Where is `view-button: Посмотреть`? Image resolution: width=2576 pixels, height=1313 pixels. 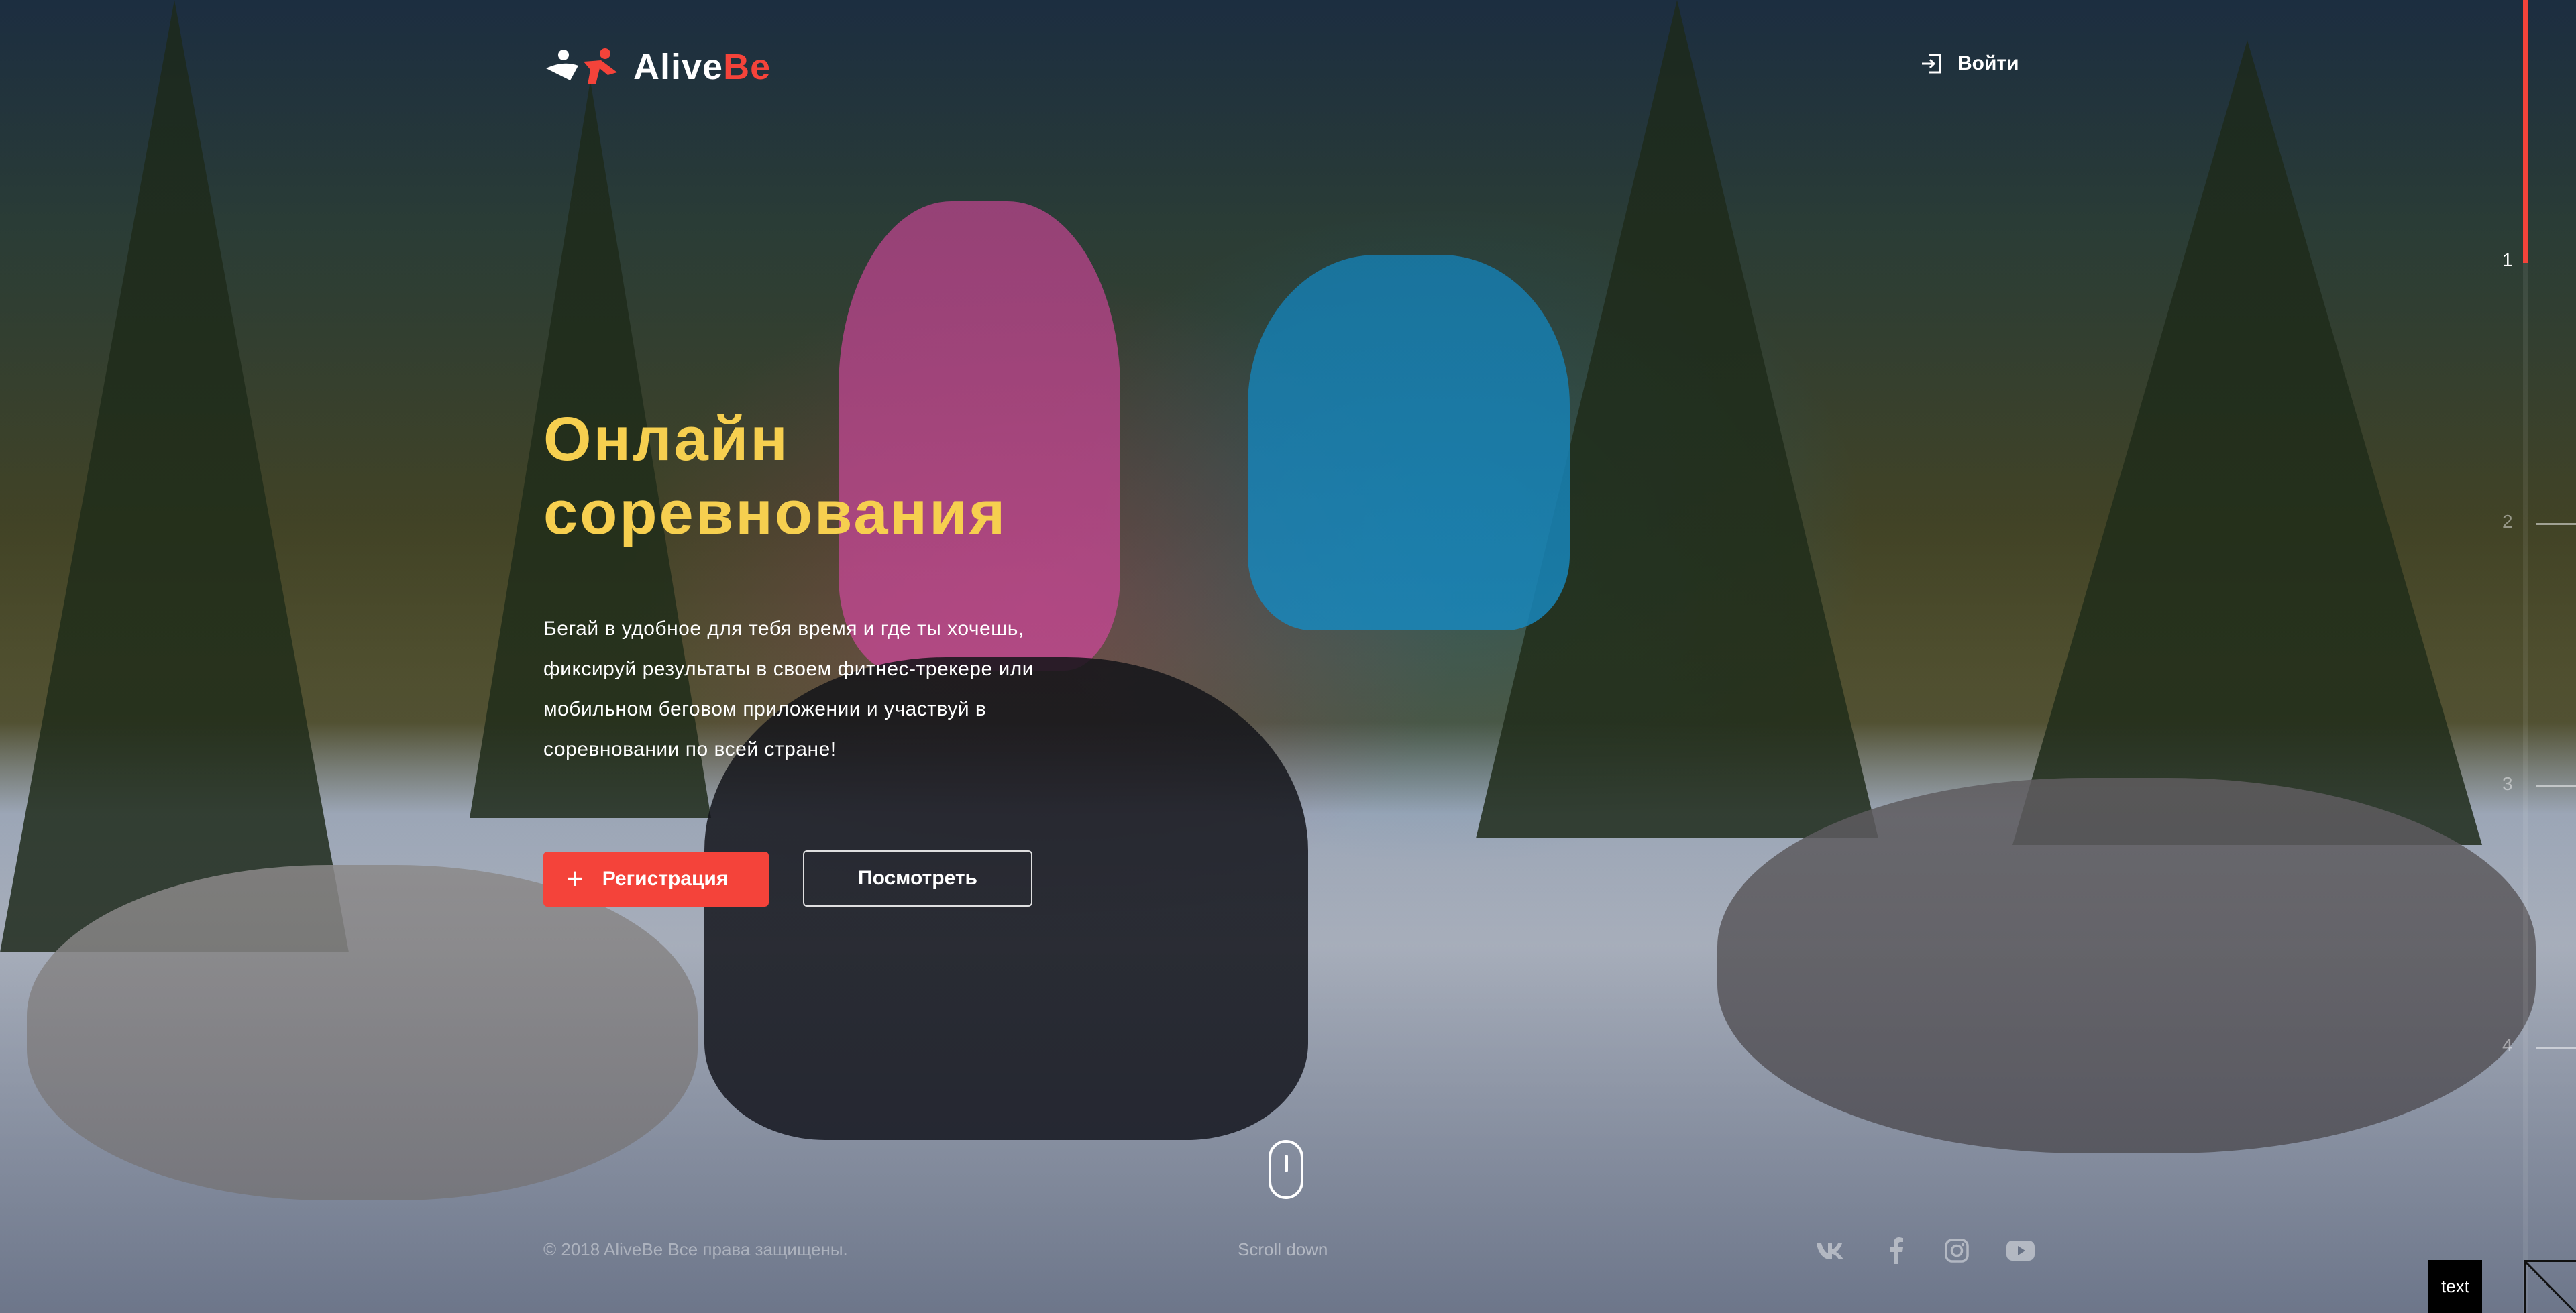 view-button: Посмотреть is located at coordinates (917, 878).